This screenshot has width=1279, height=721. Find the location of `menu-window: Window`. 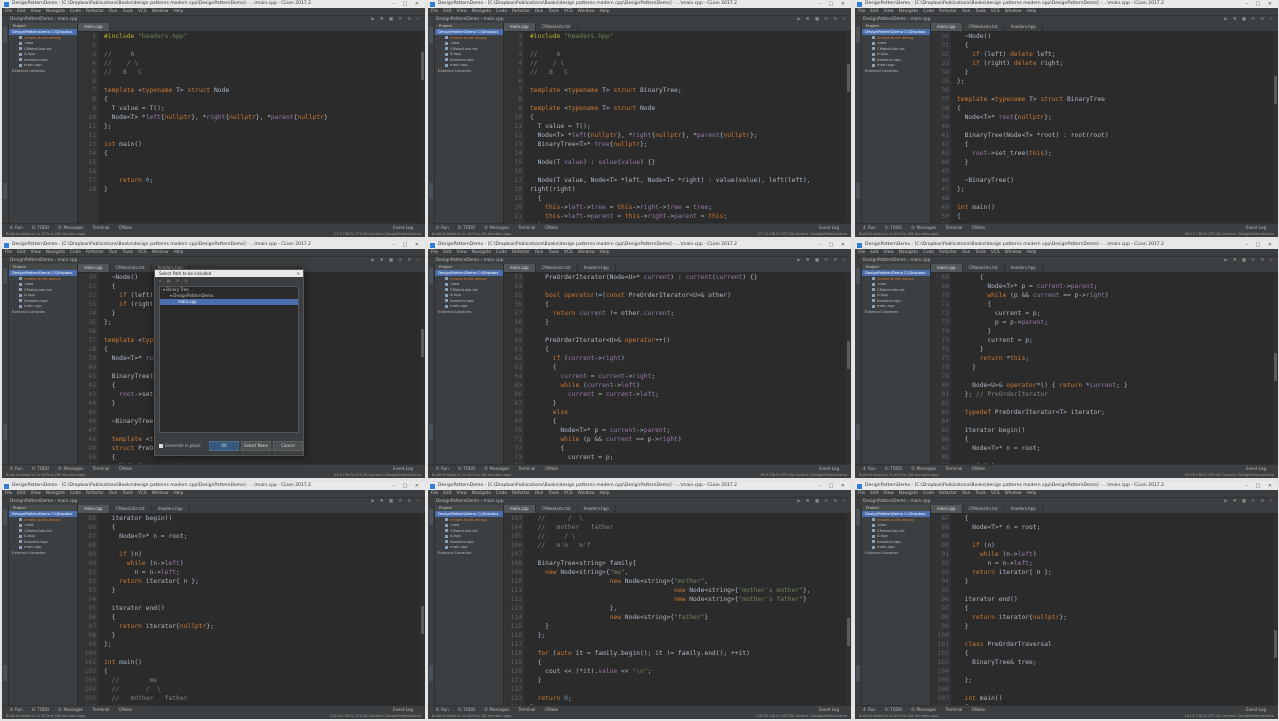

menu-window: Window is located at coordinates (1013, 11).